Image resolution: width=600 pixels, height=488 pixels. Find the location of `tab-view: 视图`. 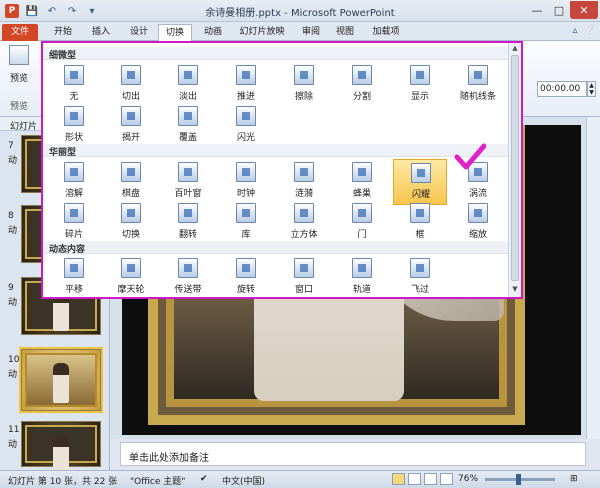

tab-view: 视图 is located at coordinates (345, 32).